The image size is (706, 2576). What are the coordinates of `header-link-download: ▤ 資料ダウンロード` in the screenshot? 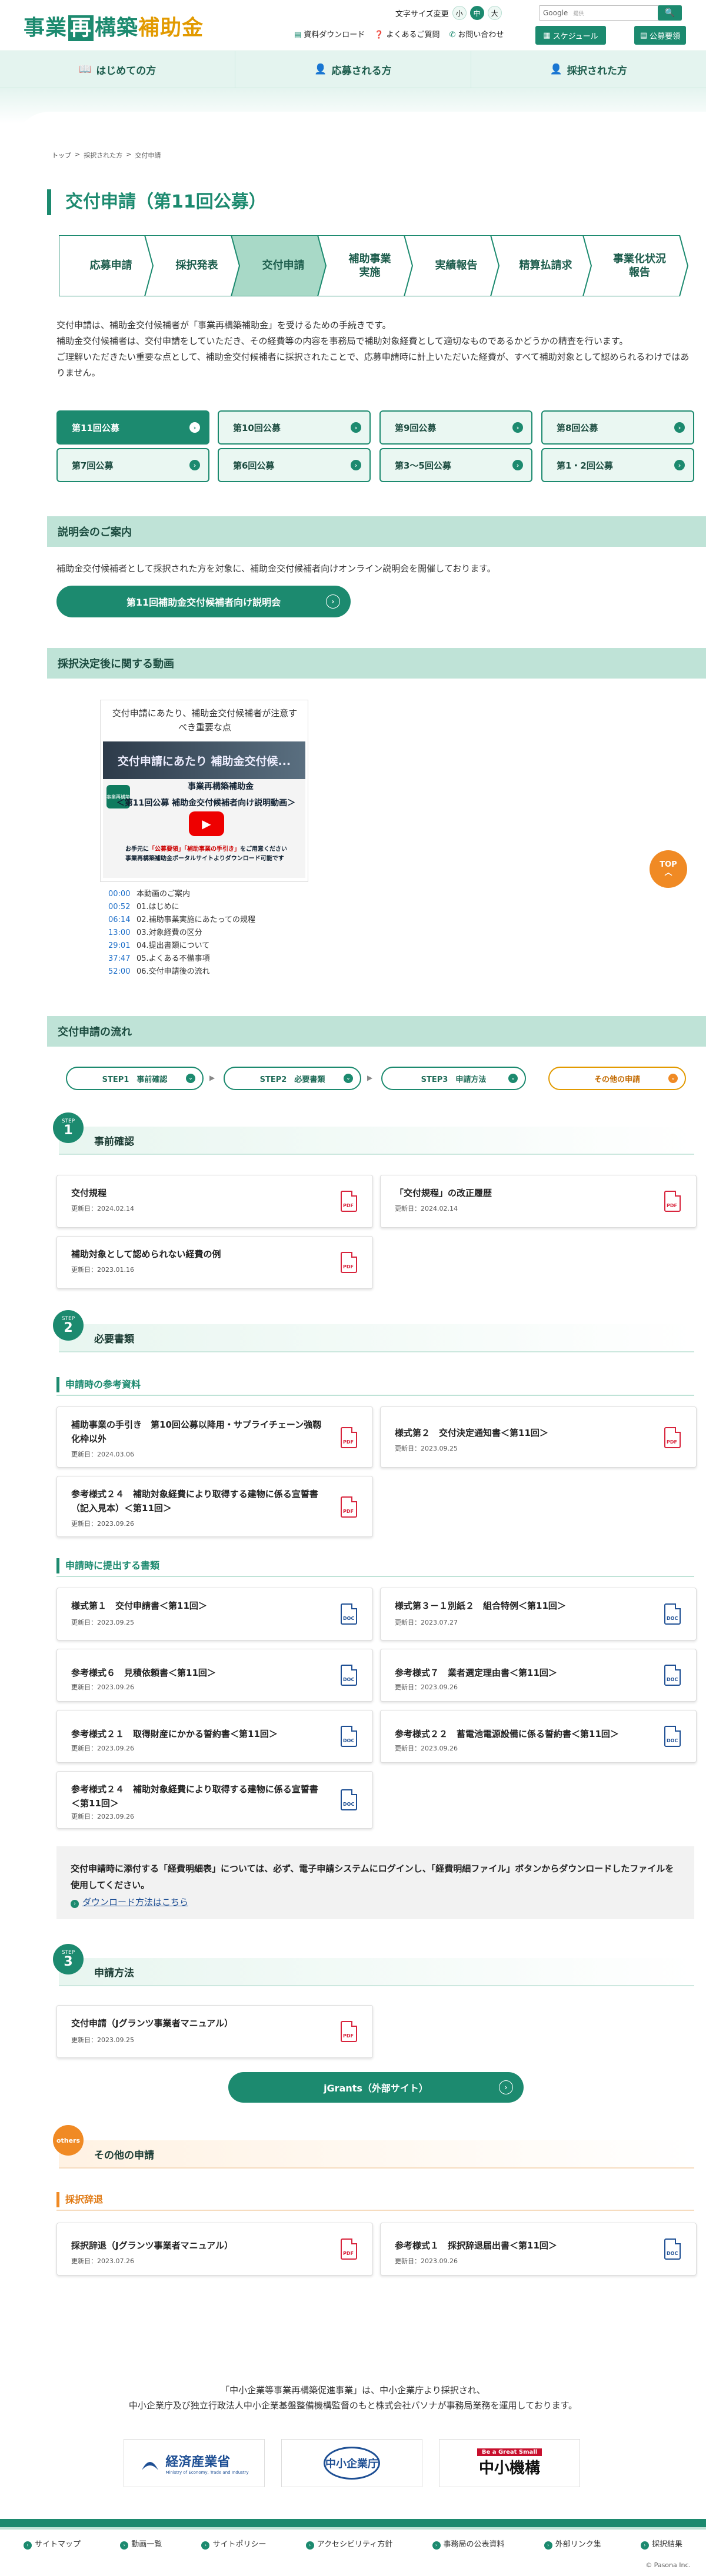 It's located at (329, 33).